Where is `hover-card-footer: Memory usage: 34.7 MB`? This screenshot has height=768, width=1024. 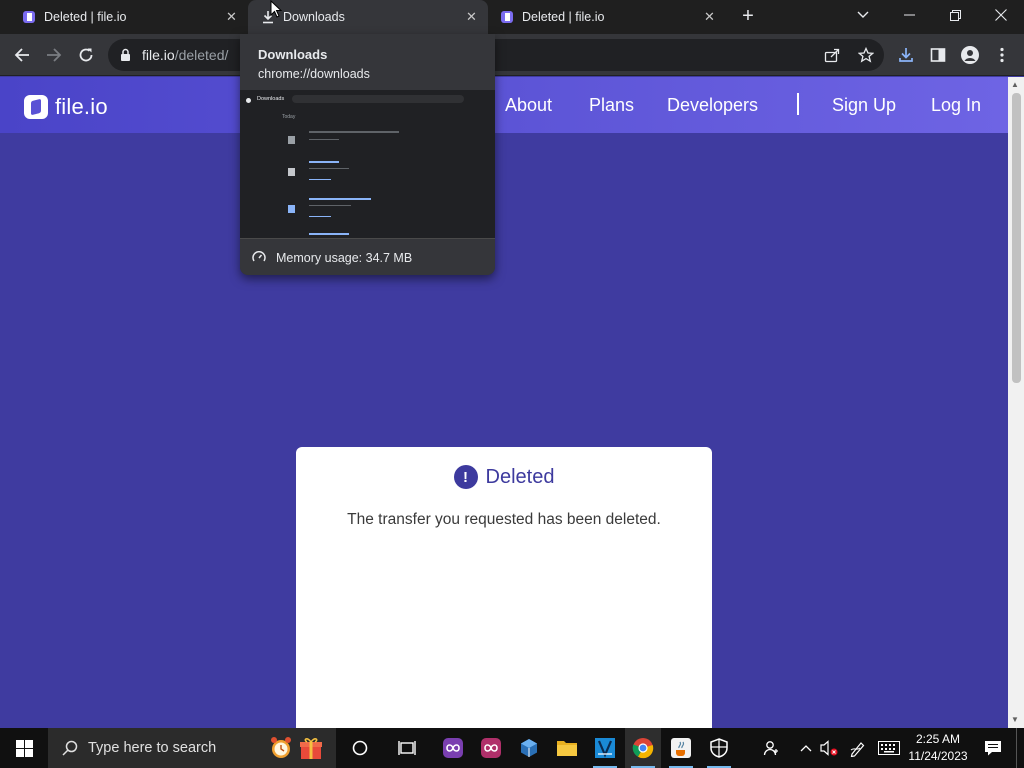
hover-card-footer: Memory usage: 34.7 MB is located at coordinates (367, 256).